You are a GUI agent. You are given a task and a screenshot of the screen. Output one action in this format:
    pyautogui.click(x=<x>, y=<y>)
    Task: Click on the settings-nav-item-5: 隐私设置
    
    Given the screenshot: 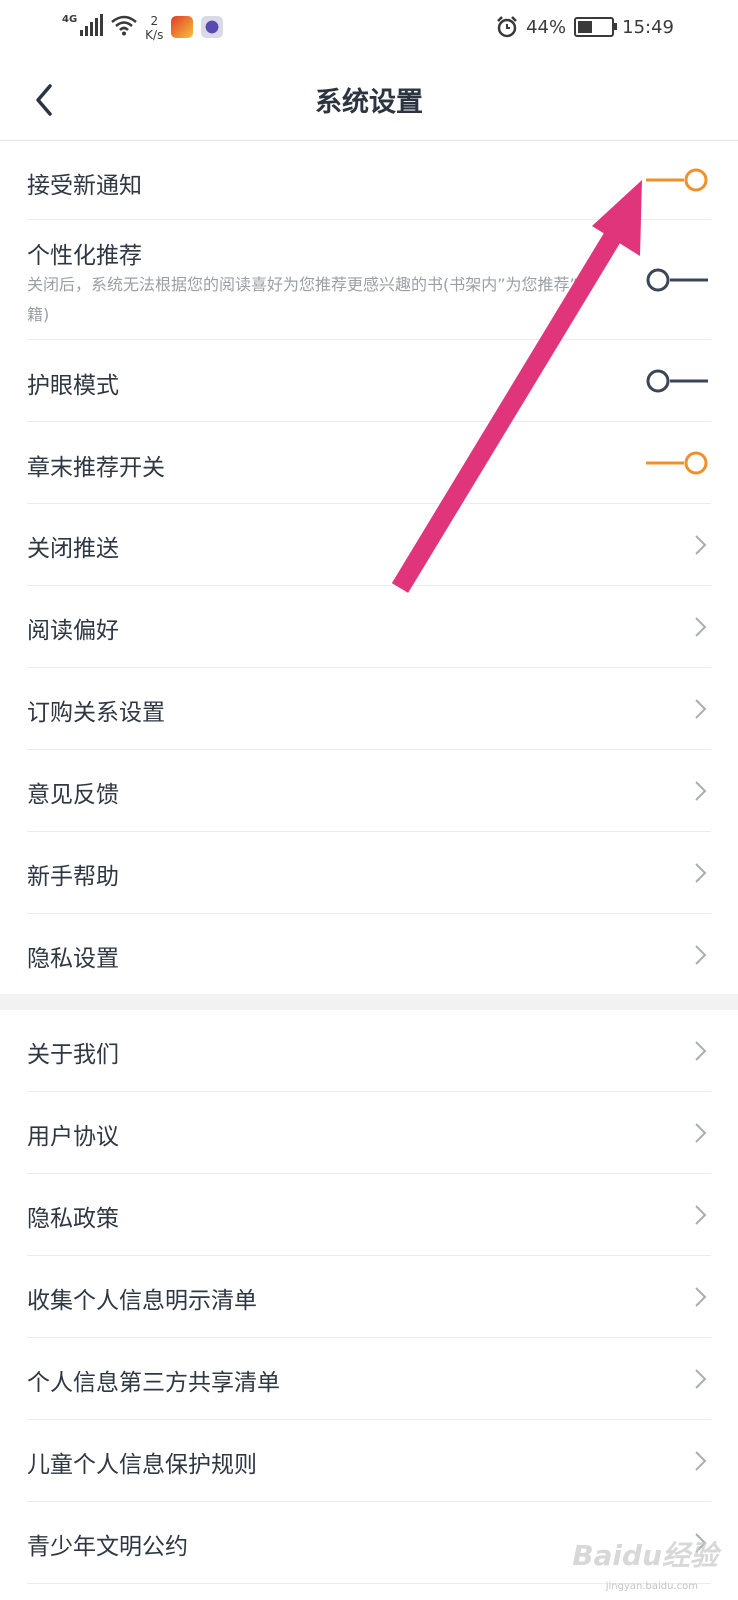 What is the action you would take?
    pyautogui.click(x=369, y=955)
    